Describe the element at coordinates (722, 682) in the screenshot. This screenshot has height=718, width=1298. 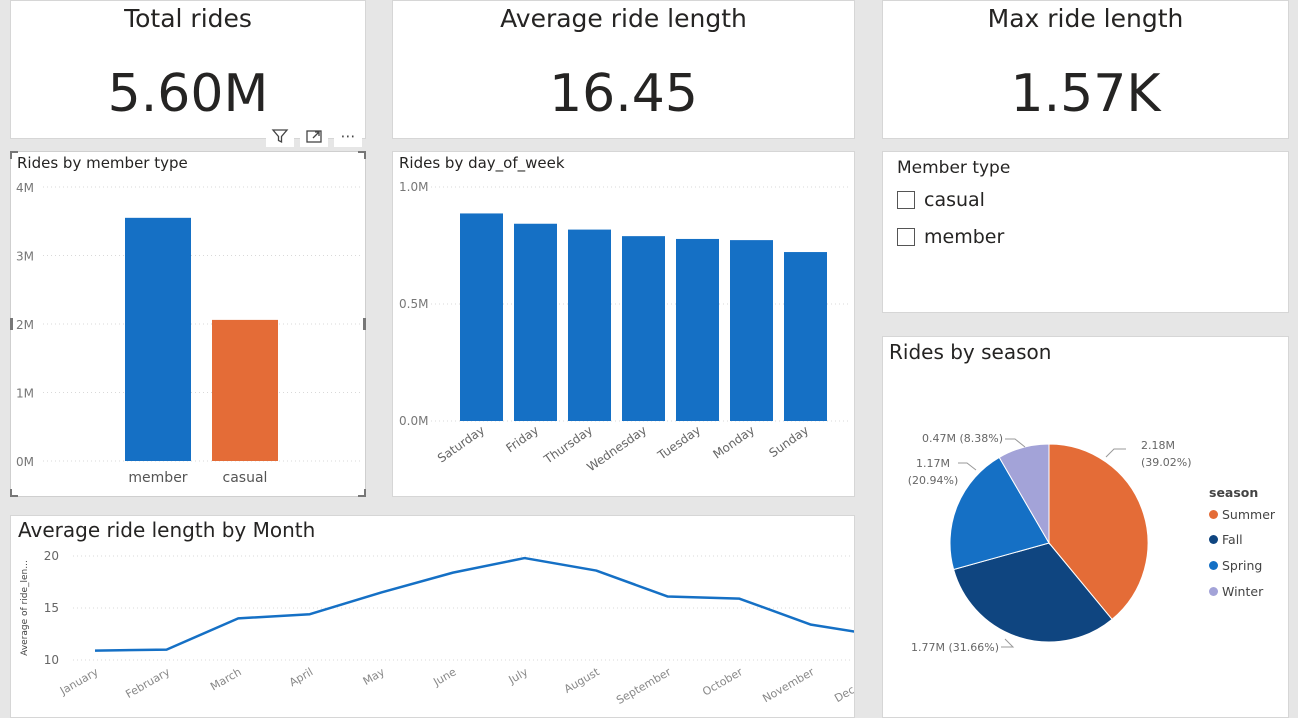
I see `x-tick-label: October` at that location.